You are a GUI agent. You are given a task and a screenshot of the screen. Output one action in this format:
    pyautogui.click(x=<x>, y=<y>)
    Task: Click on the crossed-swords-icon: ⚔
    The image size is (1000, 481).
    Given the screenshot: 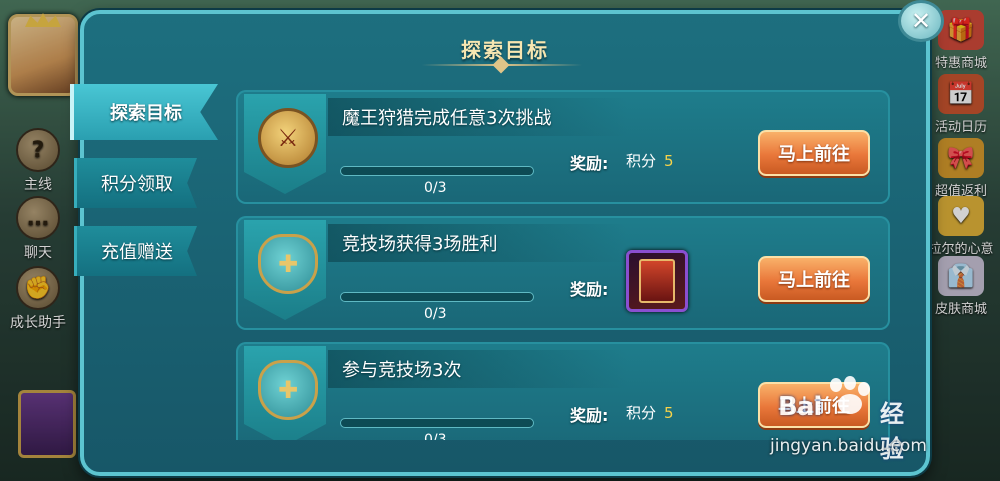 What is the action you would take?
    pyautogui.click(x=288, y=138)
    